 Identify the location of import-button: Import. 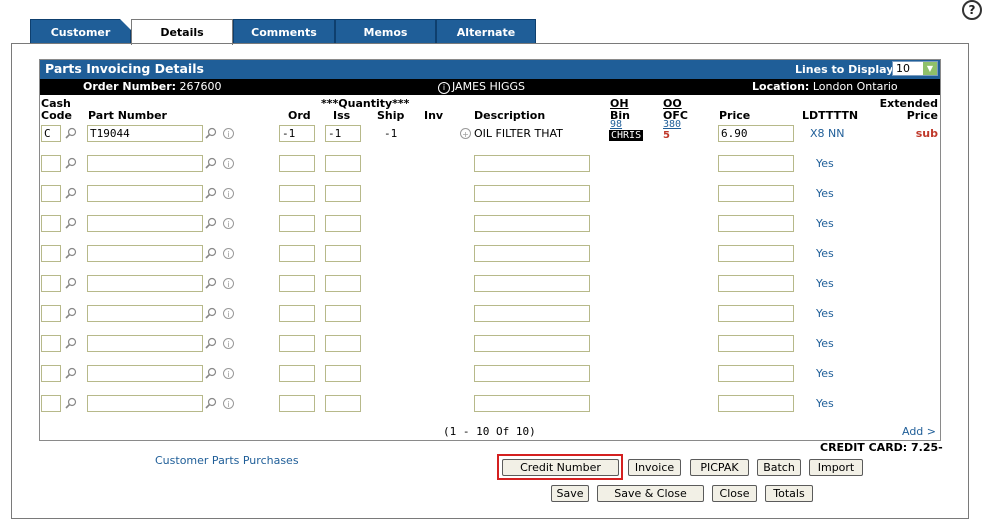
(836, 467).